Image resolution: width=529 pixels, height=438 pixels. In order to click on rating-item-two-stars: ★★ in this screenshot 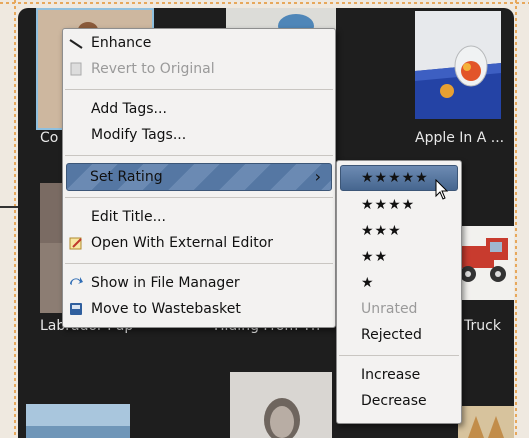, I will do `click(409, 257)`.